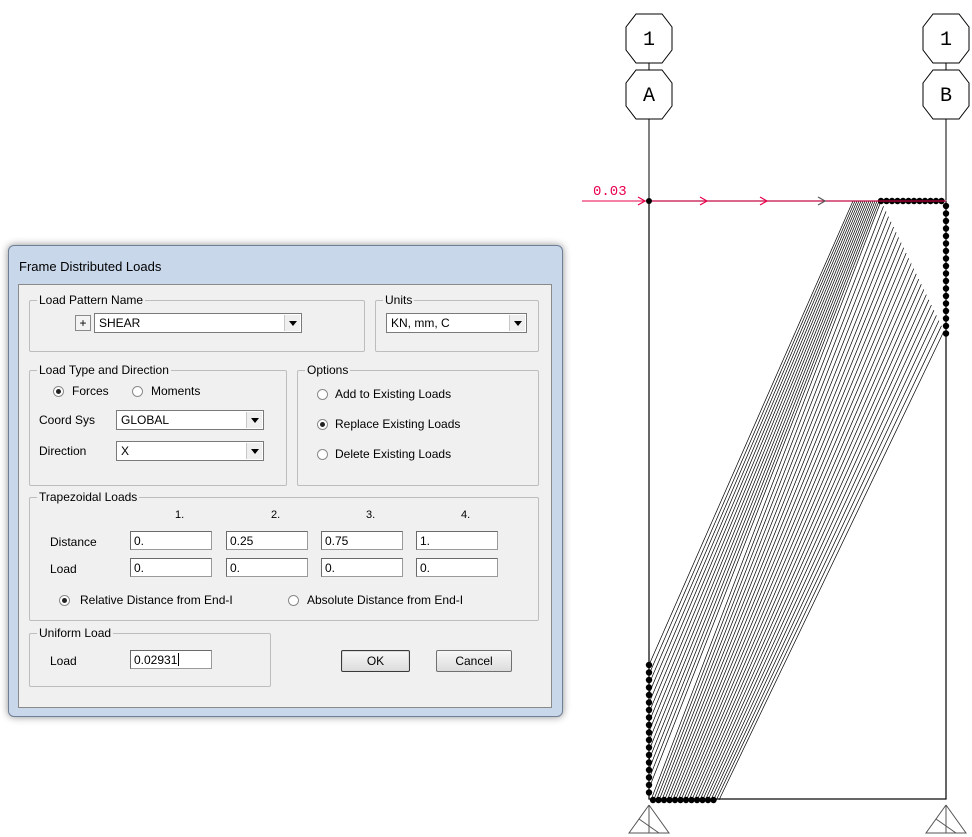 The width and height of the screenshot is (972, 837). Describe the element at coordinates (946, 96) in the screenshot. I see `grid-bubble-b-label: B` at that location.